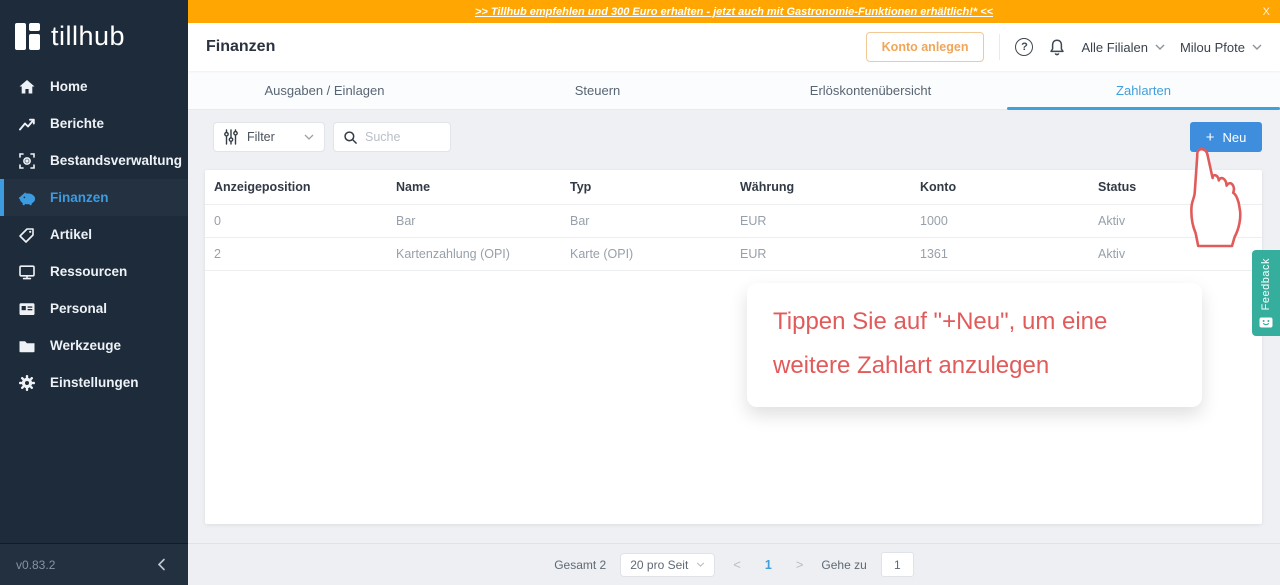 This screenshot has width=1280, height=585. I want to click on column-header: Typ, so click(581, 187).